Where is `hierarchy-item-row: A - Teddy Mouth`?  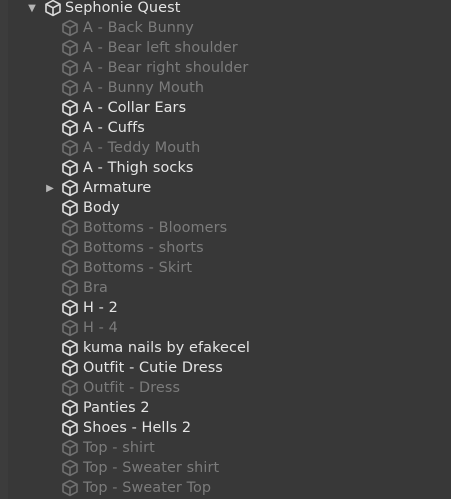
hierarchy-item-row: A - Teddy Mouth is located at coordinates (225, 148).